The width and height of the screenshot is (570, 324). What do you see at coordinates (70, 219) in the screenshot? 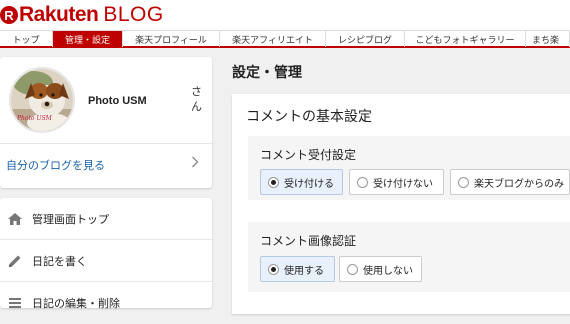
I see `menu-item-label: 管理画面トップ` at bounding box center [70, 219].